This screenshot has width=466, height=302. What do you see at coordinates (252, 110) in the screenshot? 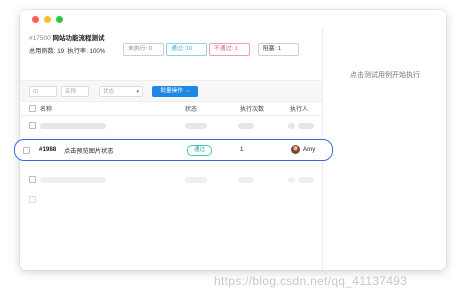
I see `column-executions: 执行次数` at bounding box center [252, 110].